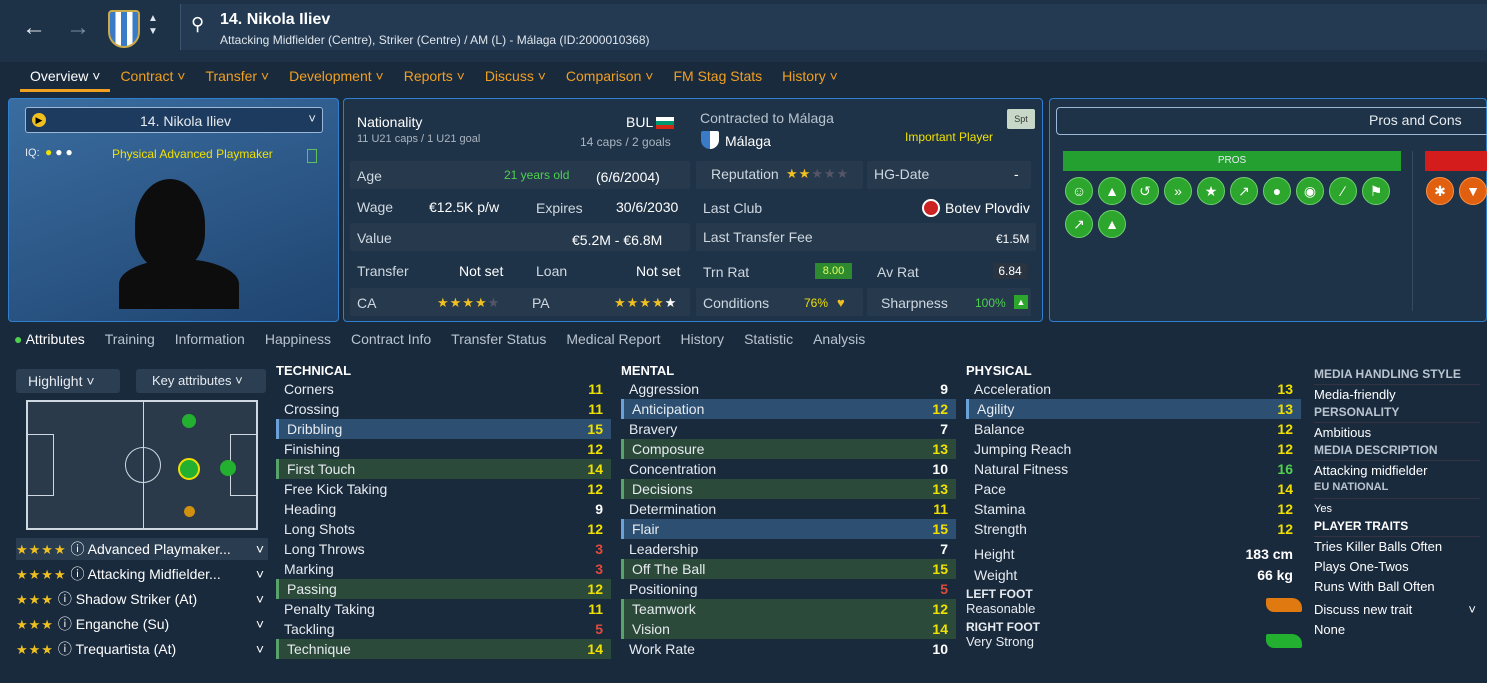  Describe the element at coordinates (610, 80) in the screenshot. I see `menu-comparison: Comparison ˅` at that location.